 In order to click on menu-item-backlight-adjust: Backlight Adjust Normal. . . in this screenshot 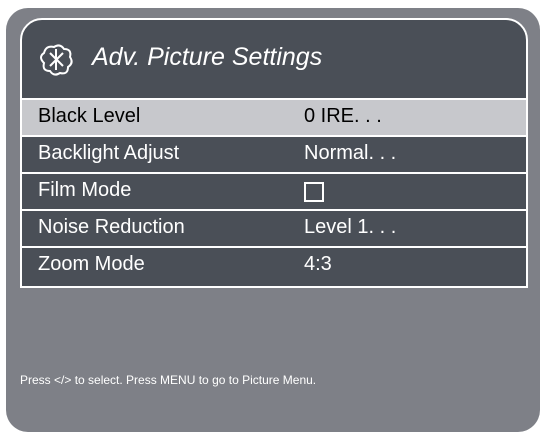, I will do `click(274, 153)`.